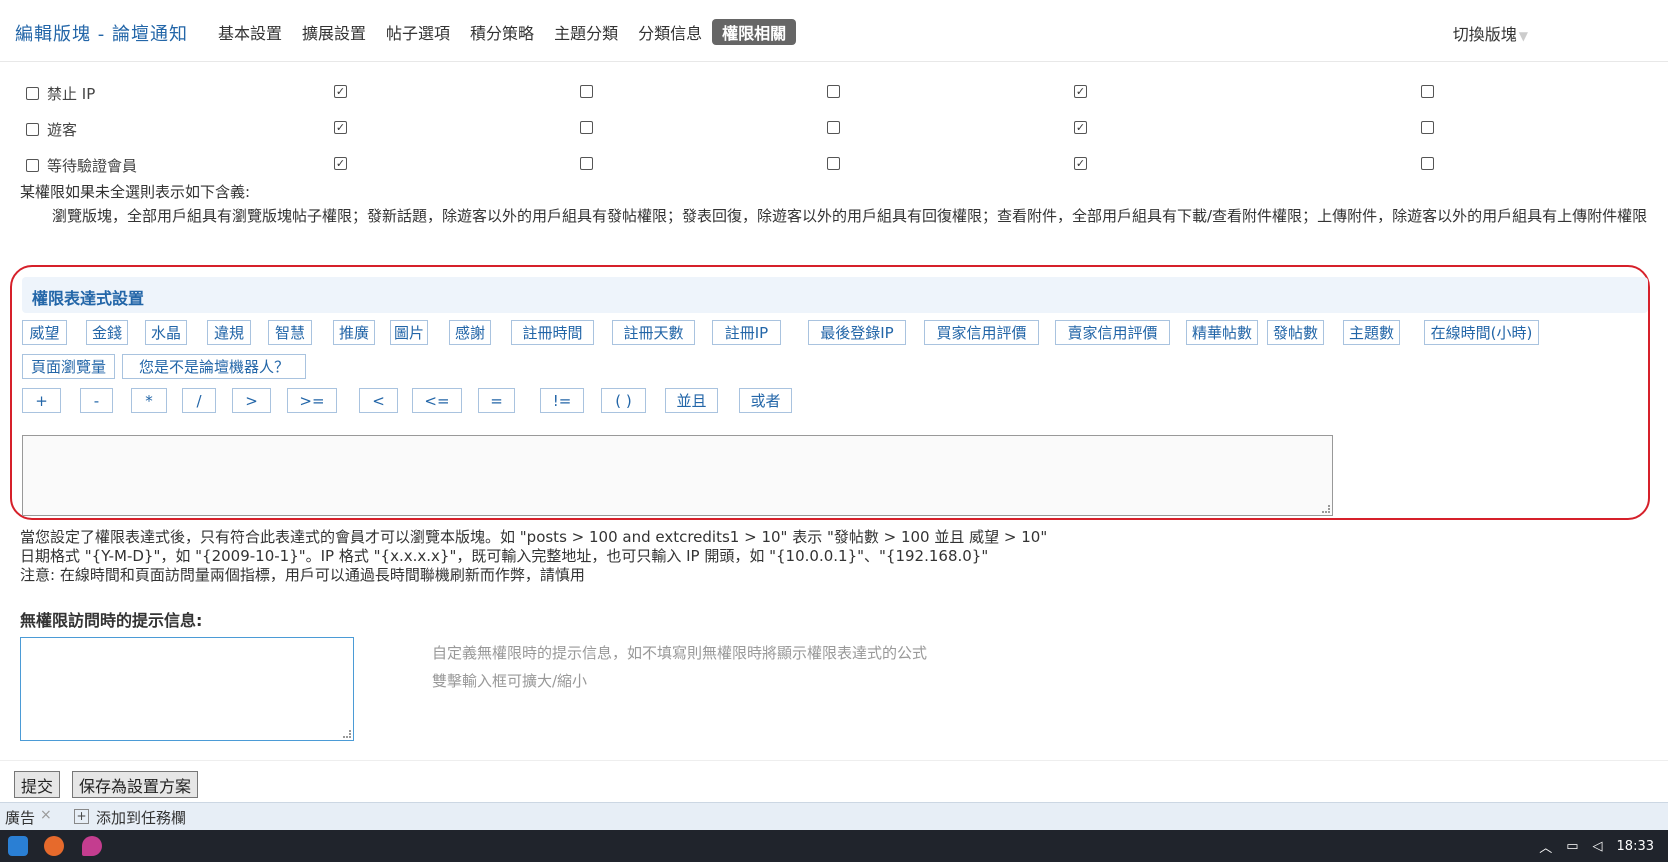  I want to click on ad-bar: 廣告 × + 添加到任務欄, so click(834, 816).